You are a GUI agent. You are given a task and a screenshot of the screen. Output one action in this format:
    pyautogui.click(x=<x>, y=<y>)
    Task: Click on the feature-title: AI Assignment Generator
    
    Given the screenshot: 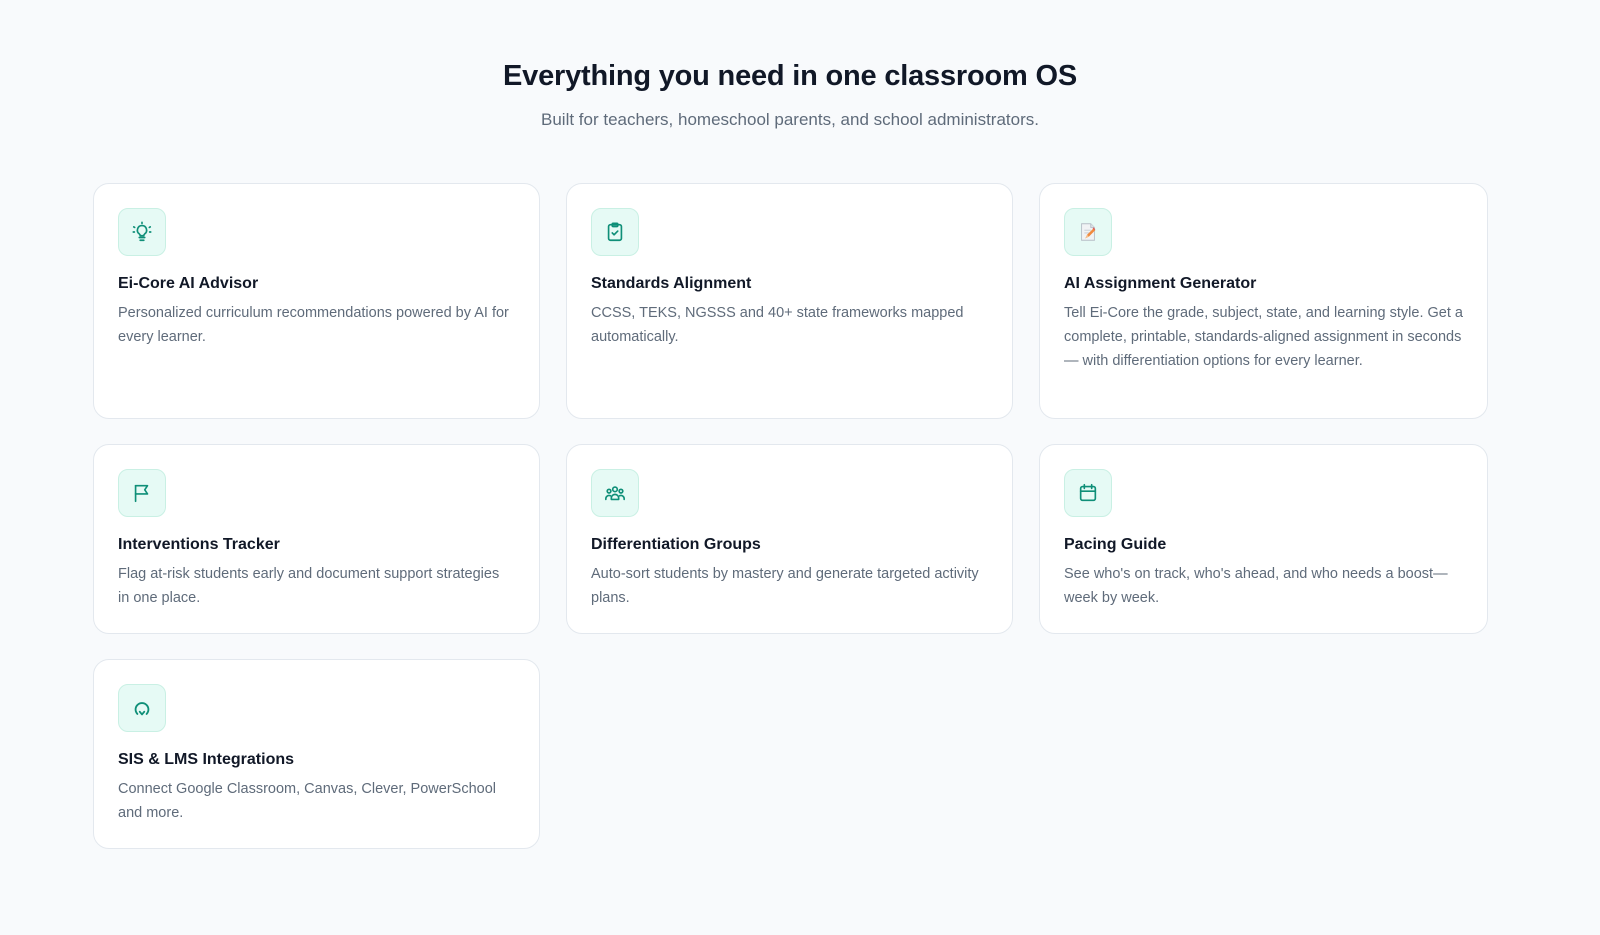 What is the action you would take?
    pyautogui.click(x=1160, y=283)
    